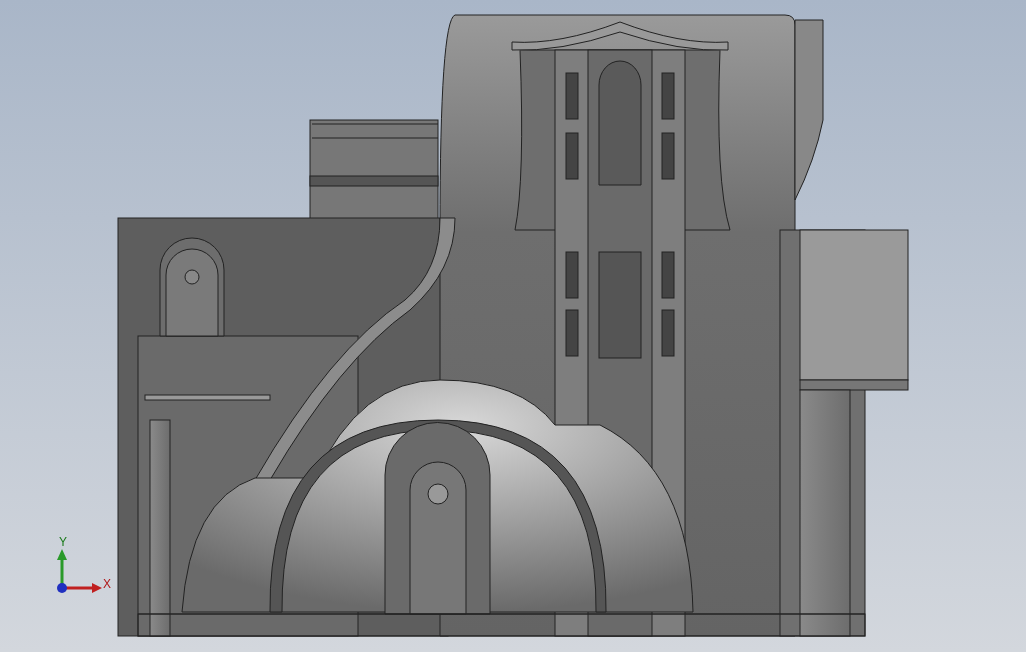 The image size is (1026, 652). Describe the element at coordinates (63, 542) in the screenshot. I see `y-axis-label: Y` at that location.